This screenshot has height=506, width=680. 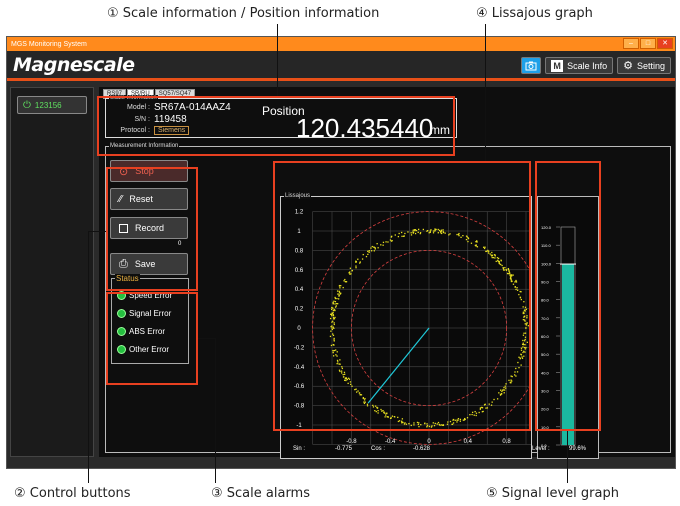 I want to click on minimize-button: –, so click(x=631, y=43).